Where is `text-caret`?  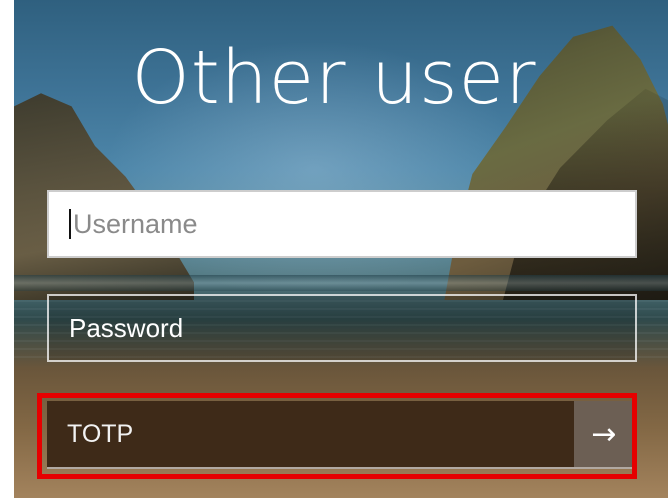
text-caret is located at coordinates (70, 224).